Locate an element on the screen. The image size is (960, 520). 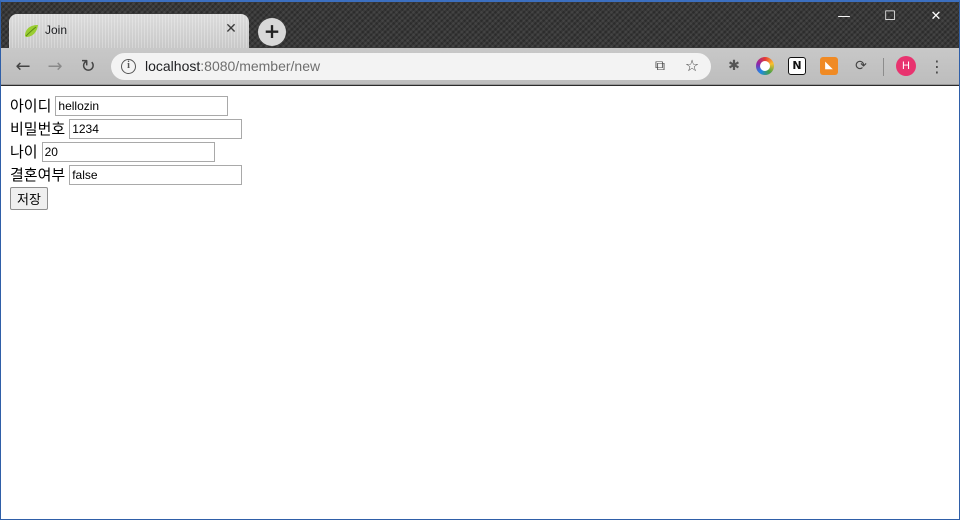
spring-leaf-icon is located at coordinates (31, 31).